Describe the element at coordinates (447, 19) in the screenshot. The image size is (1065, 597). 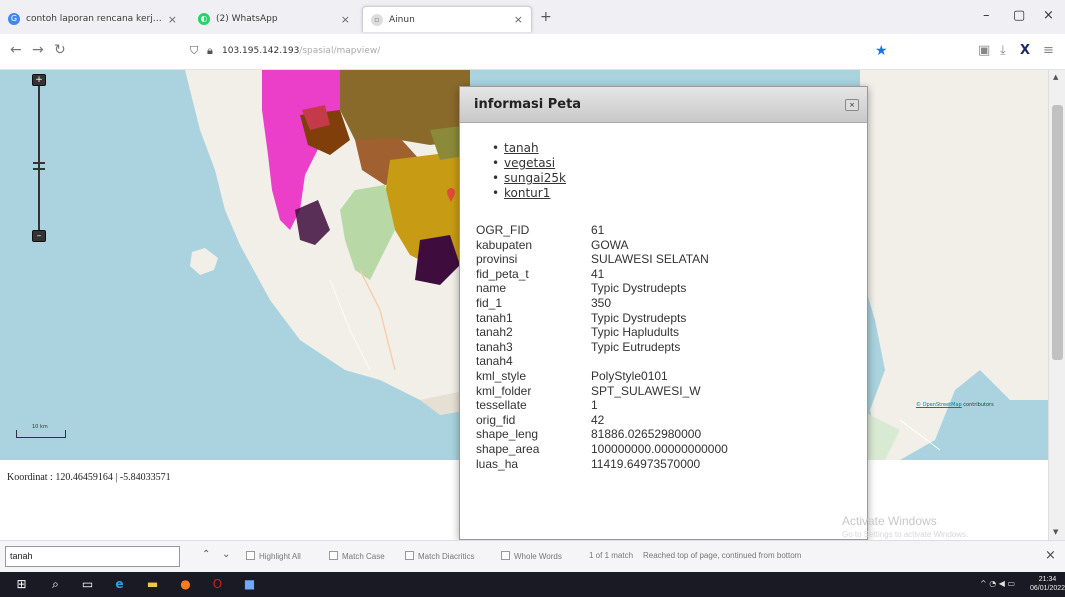
I see `browser-tab-active: ▫ Ainun ×` at that location.